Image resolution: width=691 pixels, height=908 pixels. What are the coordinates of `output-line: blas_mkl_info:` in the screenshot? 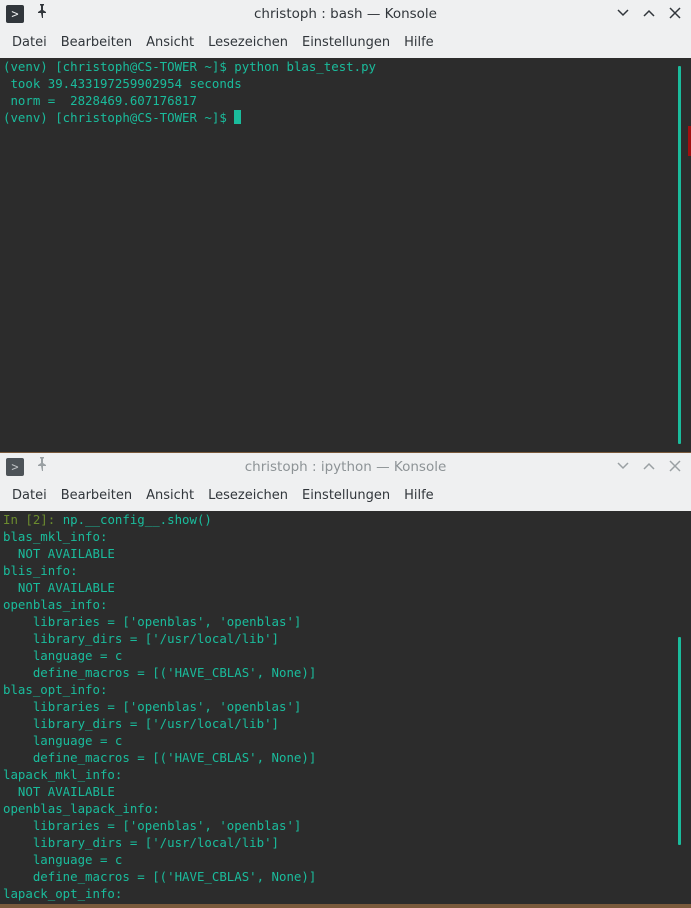 It's located at (55, 536).